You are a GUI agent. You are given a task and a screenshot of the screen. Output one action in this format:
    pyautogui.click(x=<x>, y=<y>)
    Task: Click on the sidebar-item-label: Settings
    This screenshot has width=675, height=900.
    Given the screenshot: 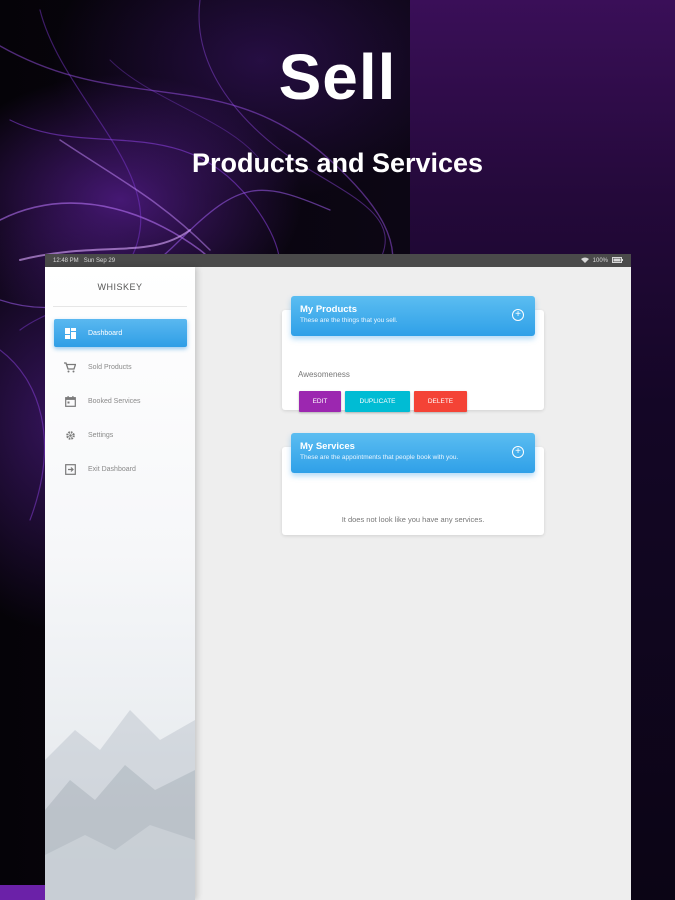 What is the action you would take?
    pyautogui.click(x=101, y=435)
    